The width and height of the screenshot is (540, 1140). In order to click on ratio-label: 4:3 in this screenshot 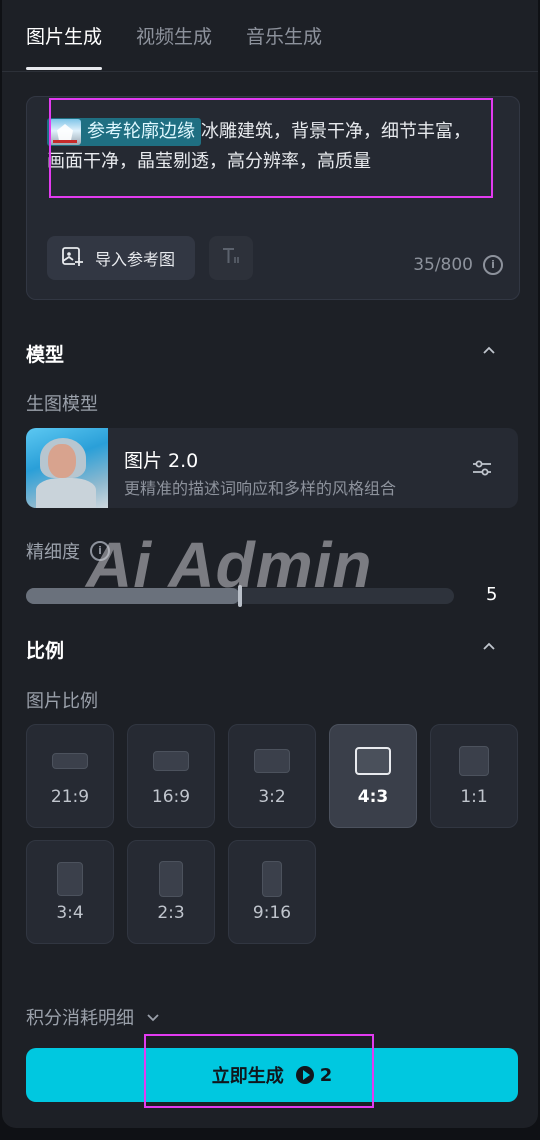, I will do `click(373, 797)`.